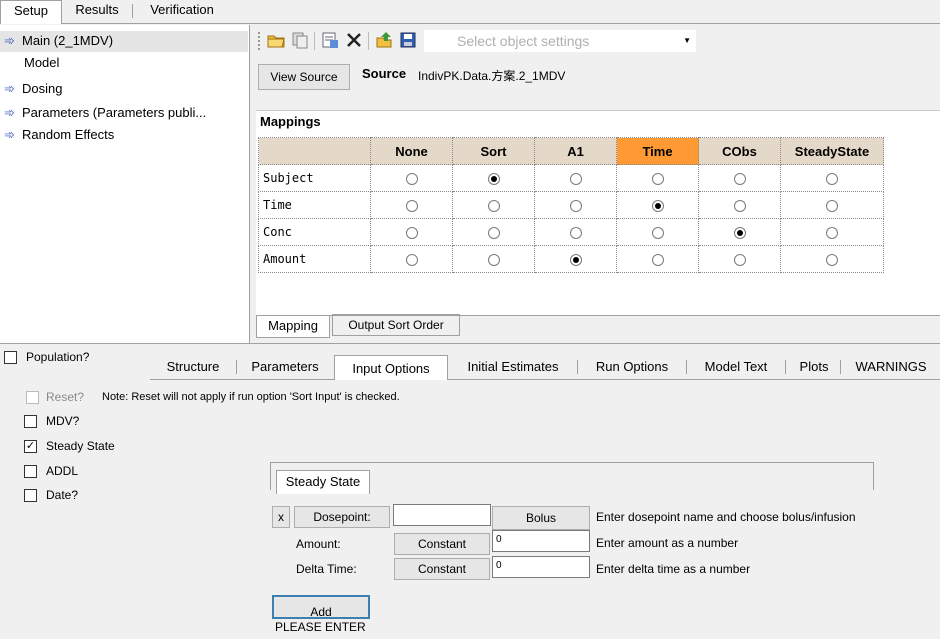 This screenshot has width=940, height=639. Describe the element at coordinates (470, 343) in the screenshot. I see `bottom-divider` at that location.